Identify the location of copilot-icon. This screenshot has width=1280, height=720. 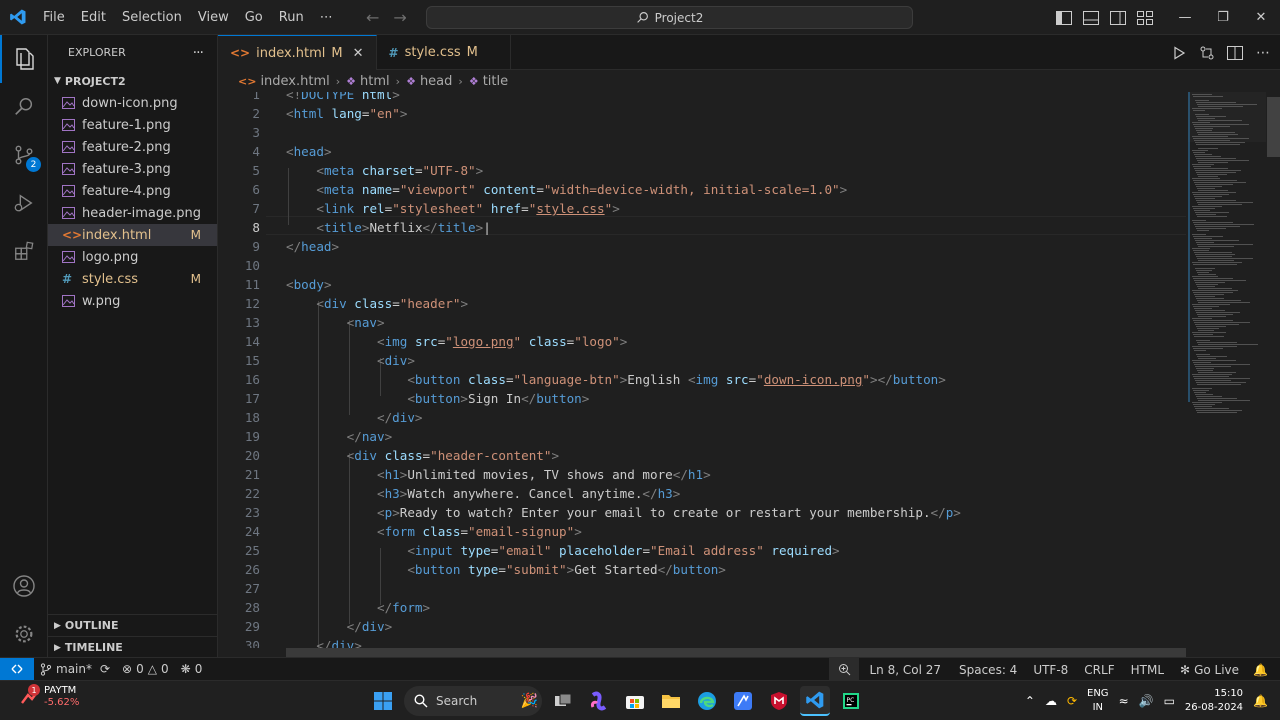
(599, 701).